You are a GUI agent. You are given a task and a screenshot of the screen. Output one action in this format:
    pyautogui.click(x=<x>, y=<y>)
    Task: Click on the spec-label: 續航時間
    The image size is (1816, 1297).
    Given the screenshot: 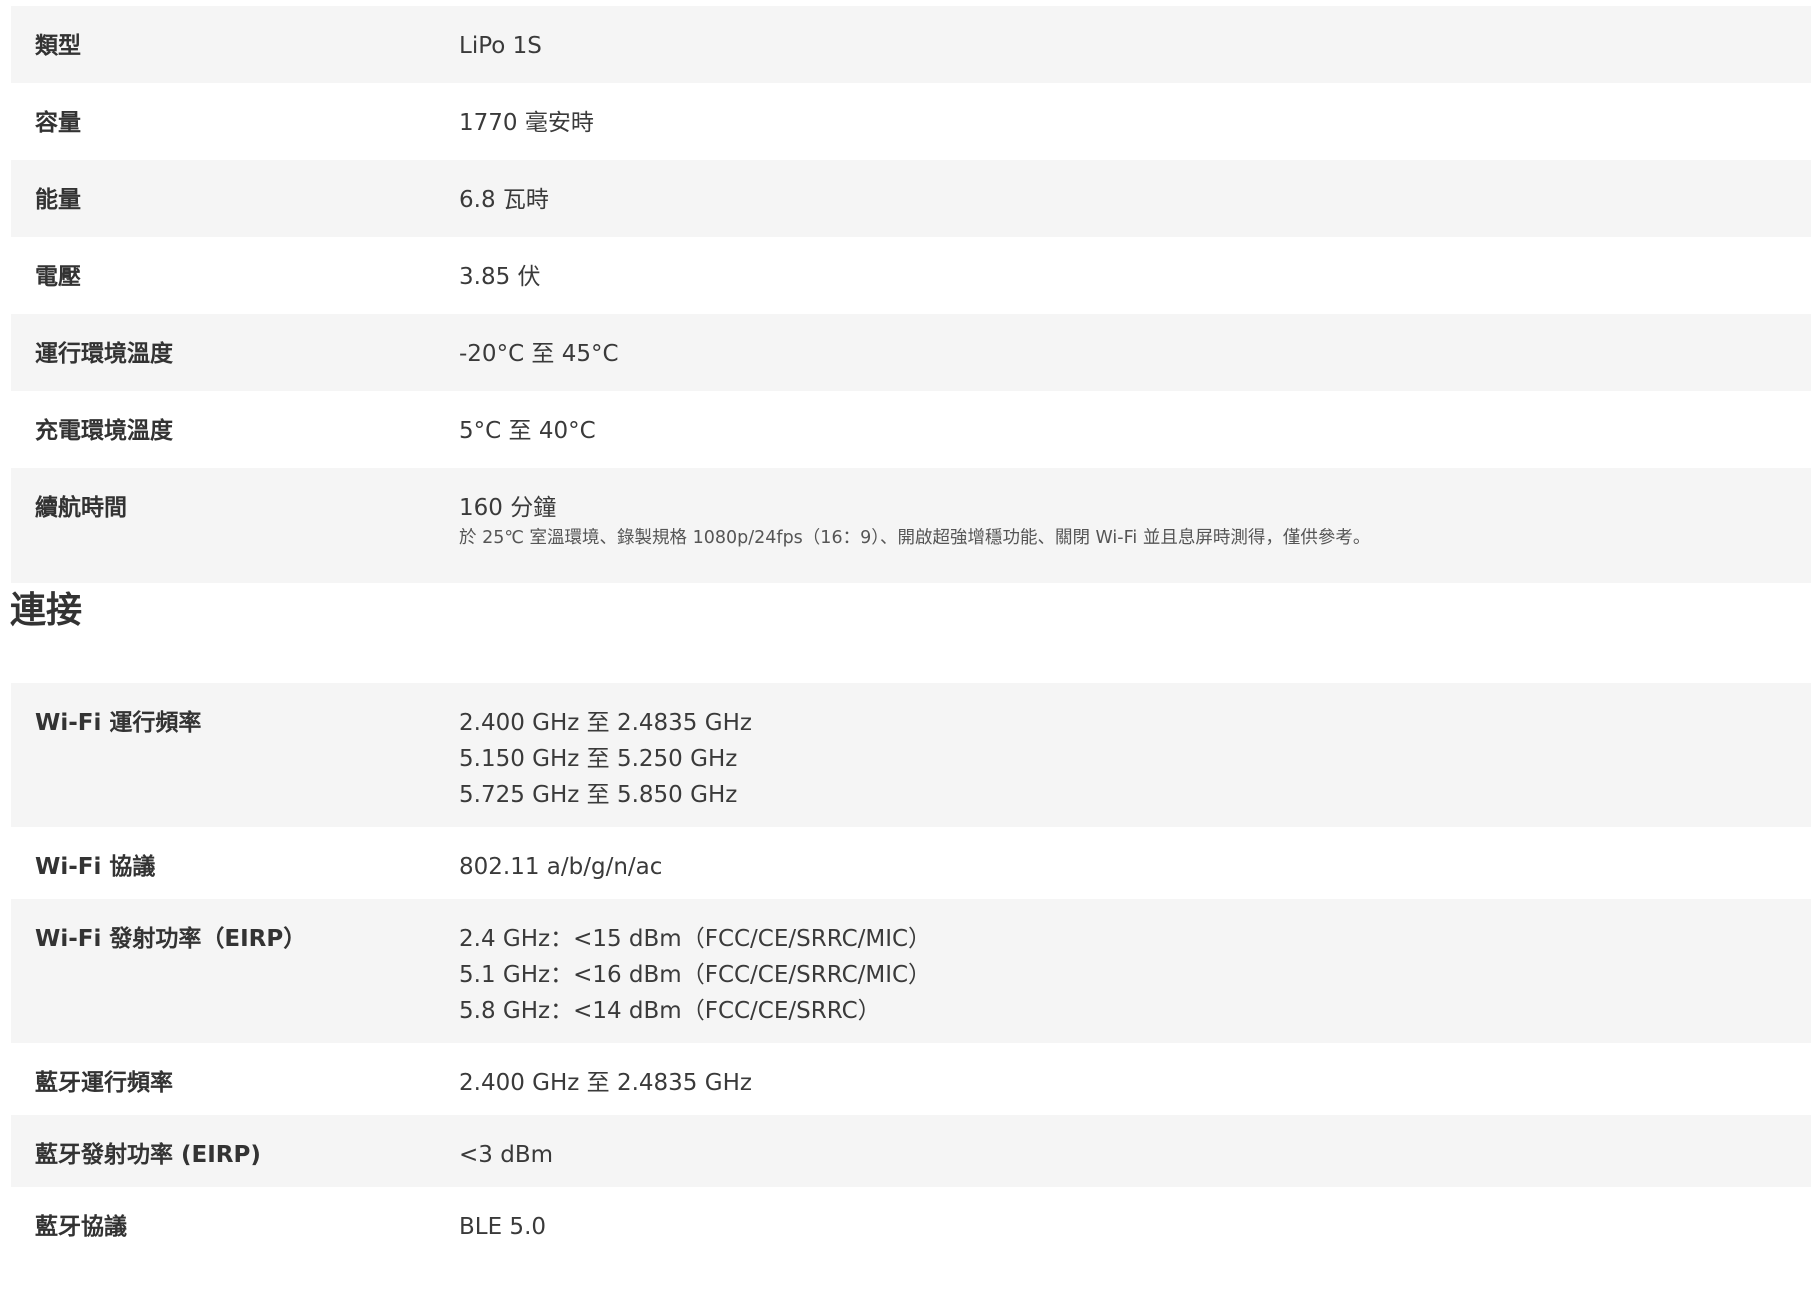 What is the action you would take?
    pyautogui.click(x=81, y=508)
    